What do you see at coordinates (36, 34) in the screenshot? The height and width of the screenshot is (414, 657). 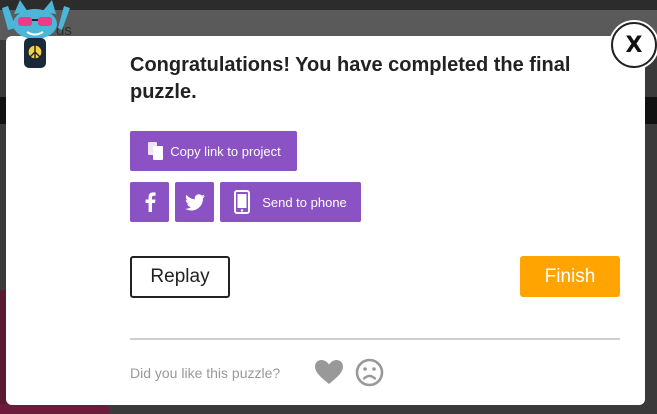 I see `mascot-cat` at bounding box center [36, 34].